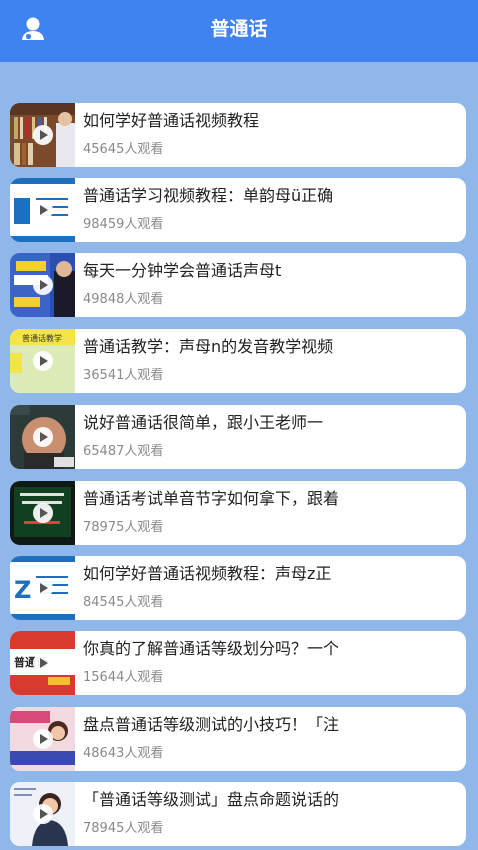 This screenshot has height=850, width=478. Describe the element at coordinates (238, 437) in the screenshot. I see `video-item: 说好普通话很简单，跟小王老师一 65487人观看` at that location.